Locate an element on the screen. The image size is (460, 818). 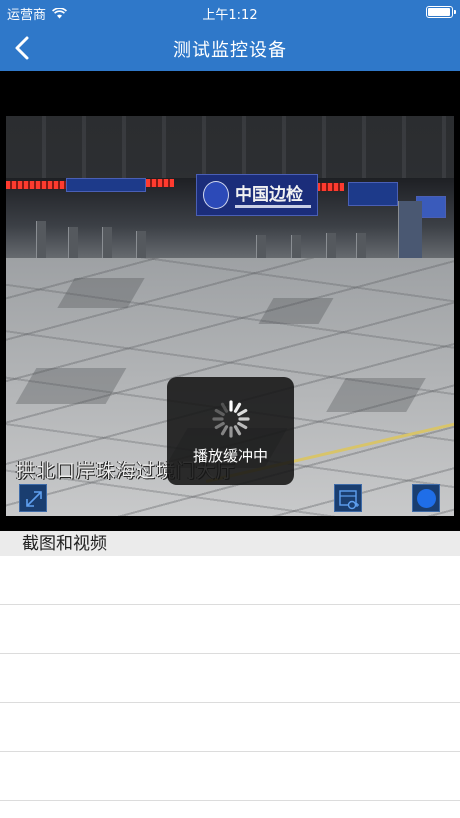
record-icon is located at coordinates (426, 498).